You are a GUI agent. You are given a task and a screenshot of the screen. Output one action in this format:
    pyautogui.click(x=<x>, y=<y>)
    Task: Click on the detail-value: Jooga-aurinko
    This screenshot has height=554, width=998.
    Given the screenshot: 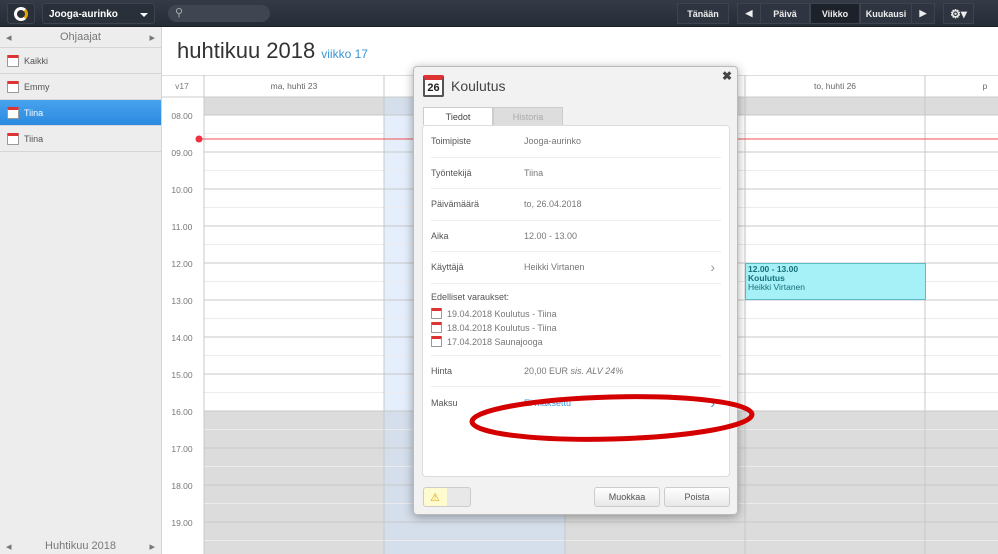 What is the action you would take?
    pyautogui.click(x=553, y=141)
    